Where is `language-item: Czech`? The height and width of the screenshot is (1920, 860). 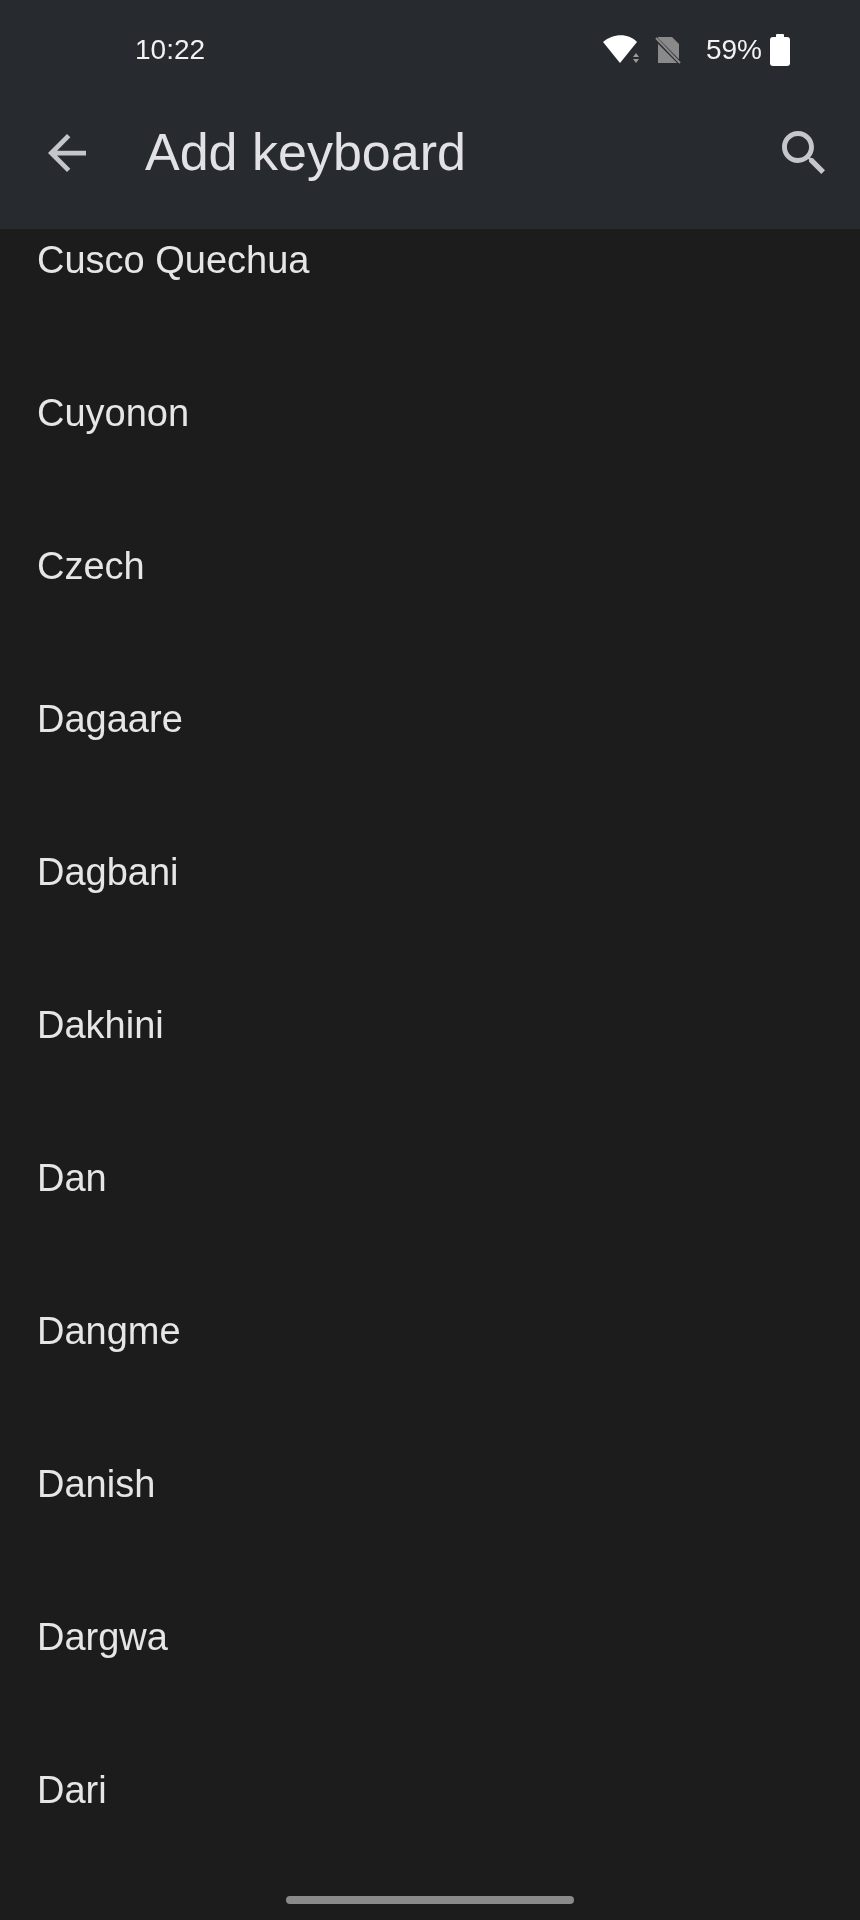 language-item: Czech is located at coordinates (430, 565).